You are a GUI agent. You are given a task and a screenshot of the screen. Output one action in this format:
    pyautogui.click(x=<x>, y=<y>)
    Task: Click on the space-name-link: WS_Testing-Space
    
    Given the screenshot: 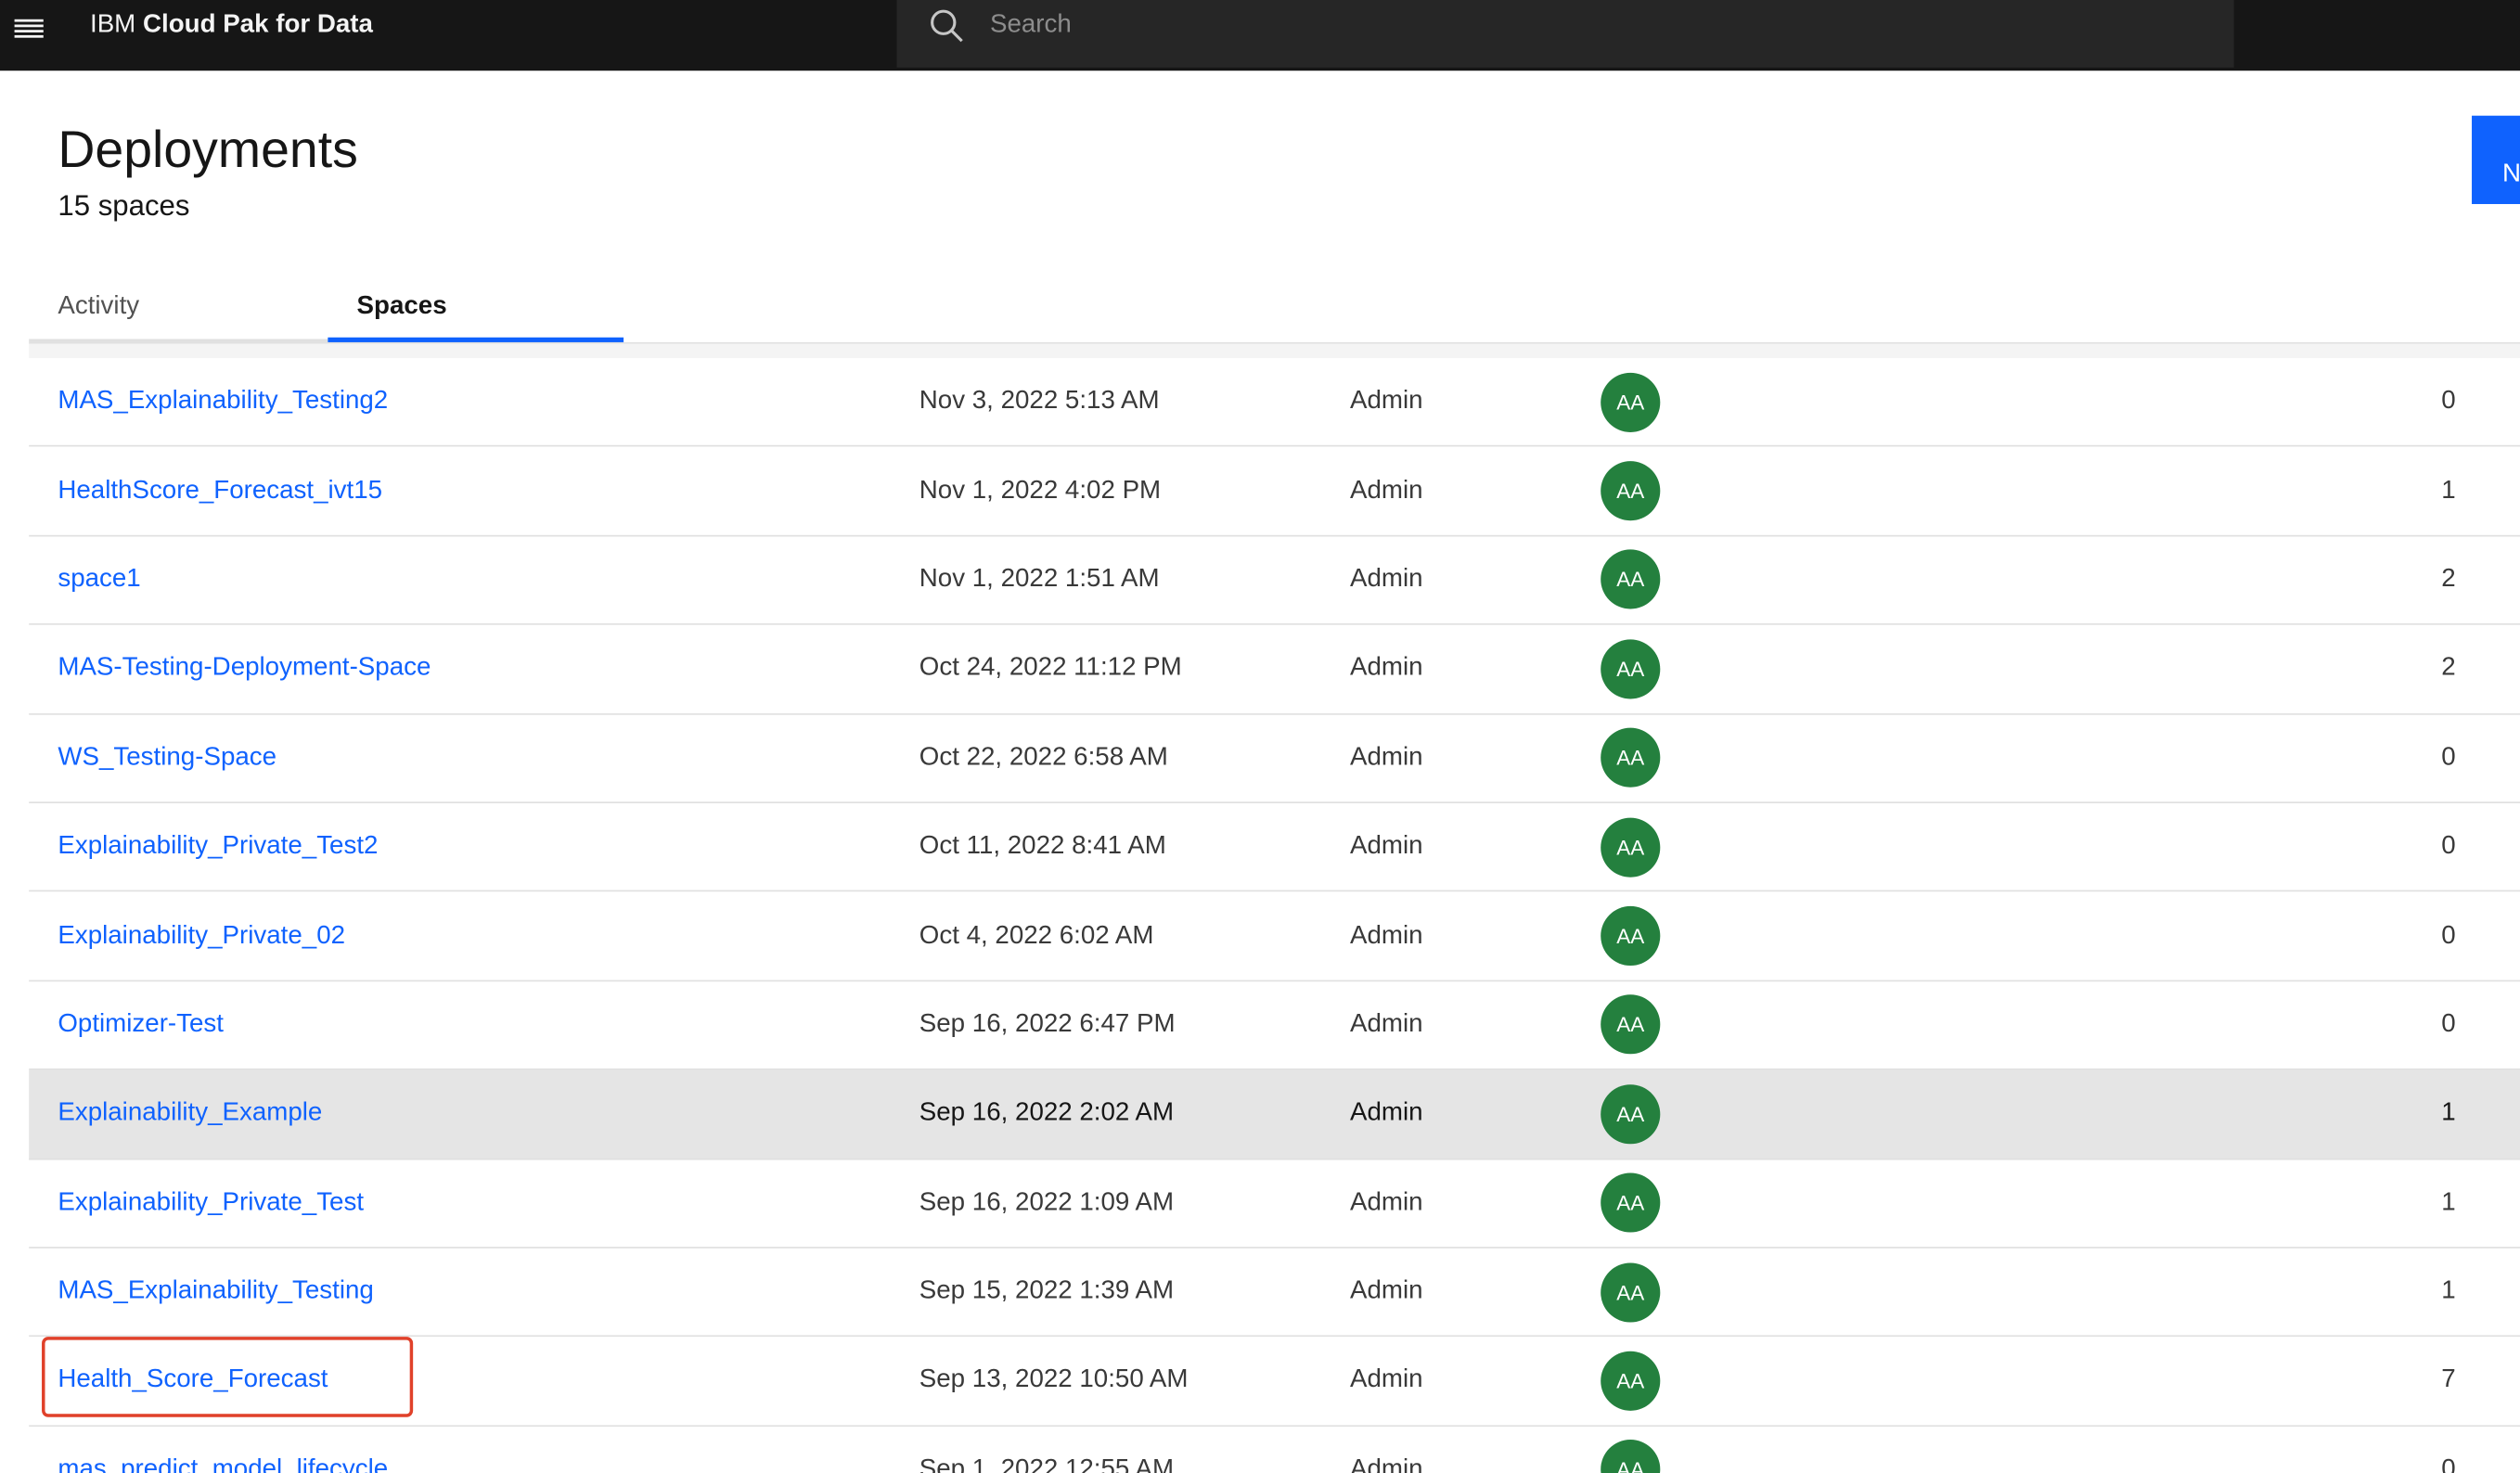 What is the action you would take?
    pyautogui.click(x=167, y=757)
    